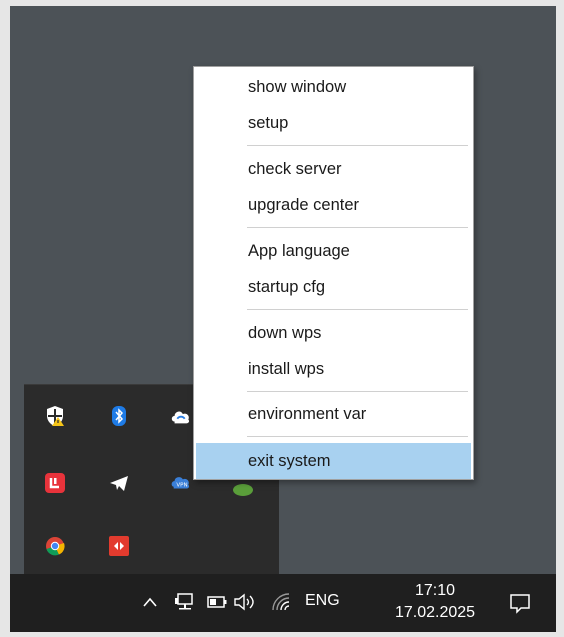  What do you see at coordinates (217, 602) in the screenshot?
I see `battery-icon` at bounding box center [217, 602].